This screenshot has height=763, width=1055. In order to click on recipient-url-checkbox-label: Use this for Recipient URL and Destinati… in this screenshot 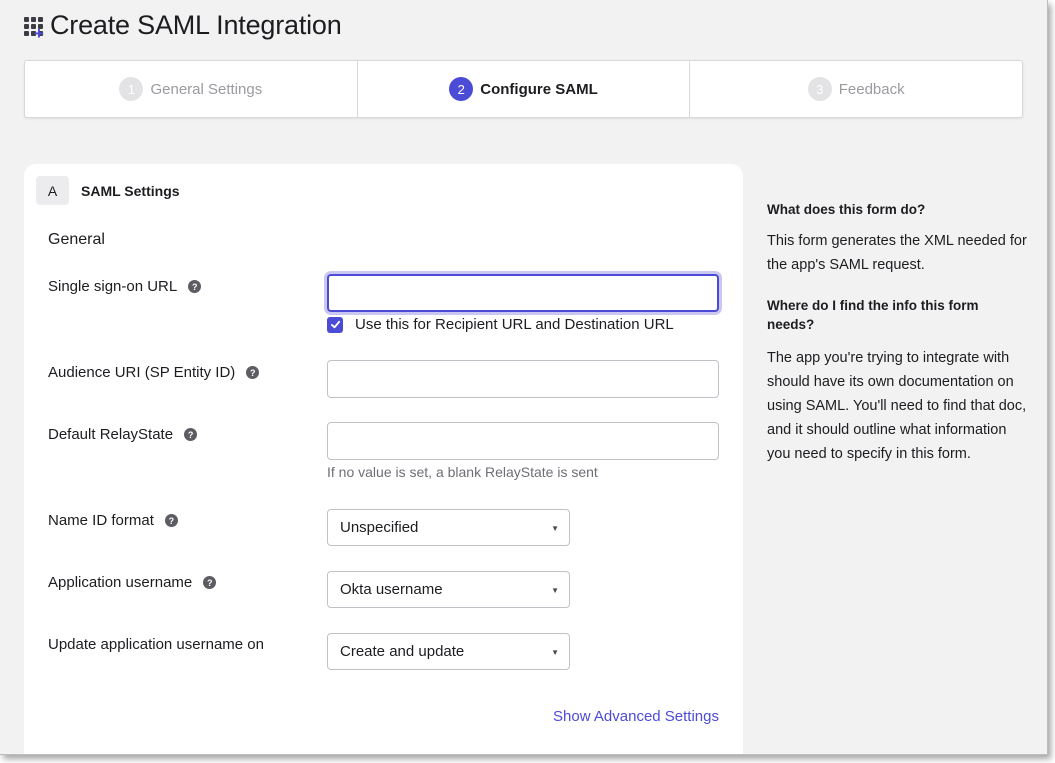, I will do `click(514, 324)`.